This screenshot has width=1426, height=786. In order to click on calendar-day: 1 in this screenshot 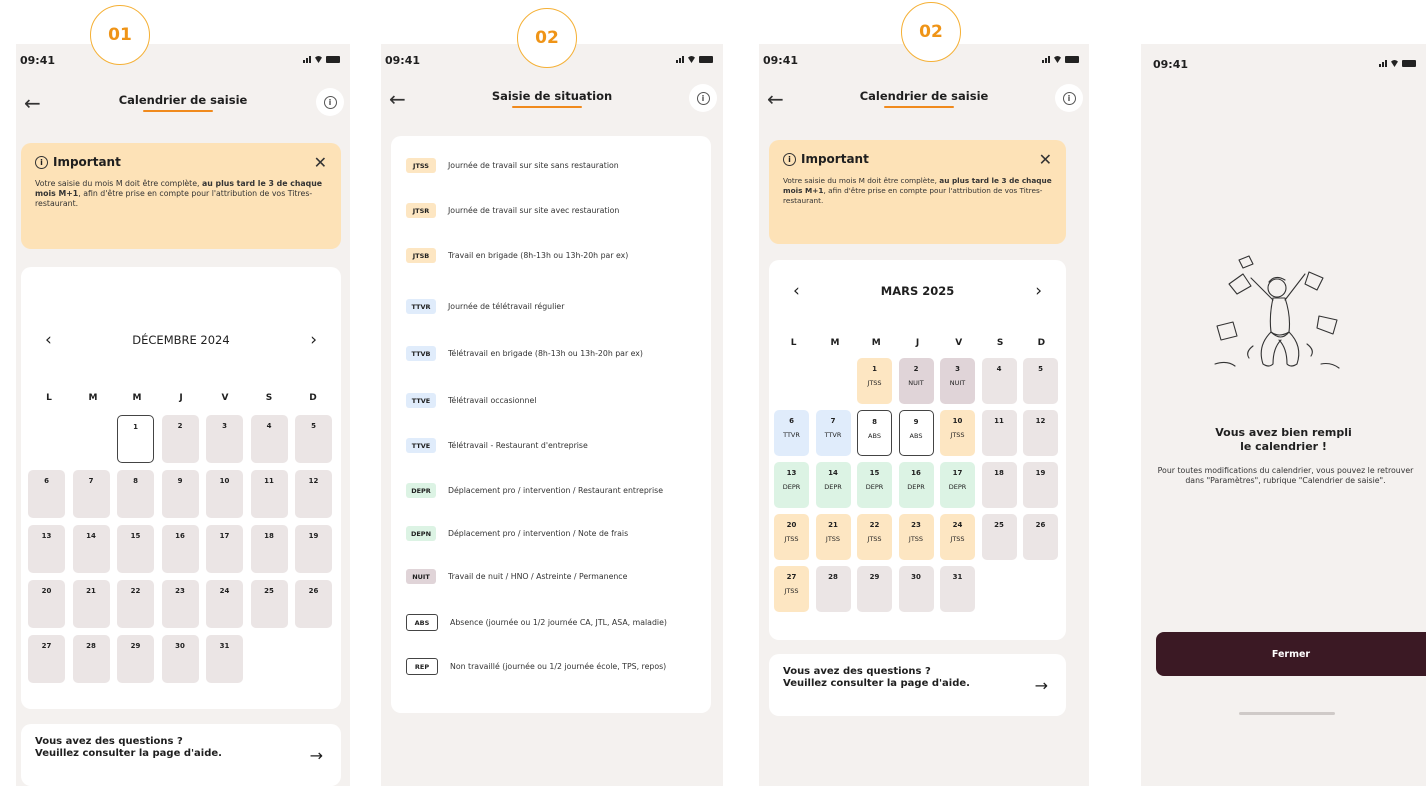, I will do `click(135, 439)`.